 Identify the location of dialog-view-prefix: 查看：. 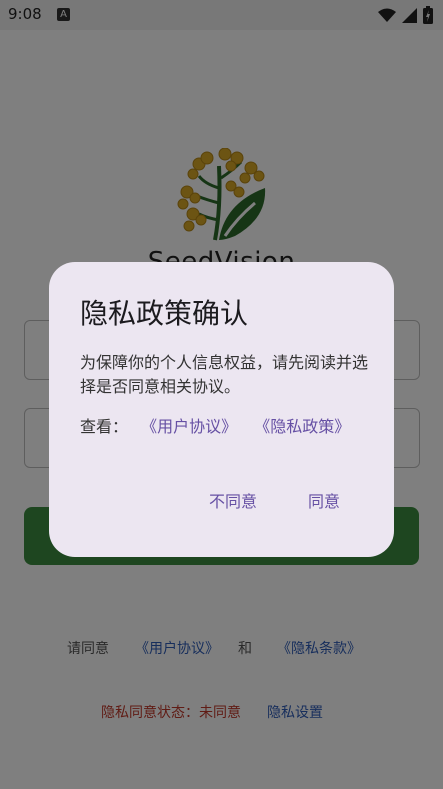
(104, 426).